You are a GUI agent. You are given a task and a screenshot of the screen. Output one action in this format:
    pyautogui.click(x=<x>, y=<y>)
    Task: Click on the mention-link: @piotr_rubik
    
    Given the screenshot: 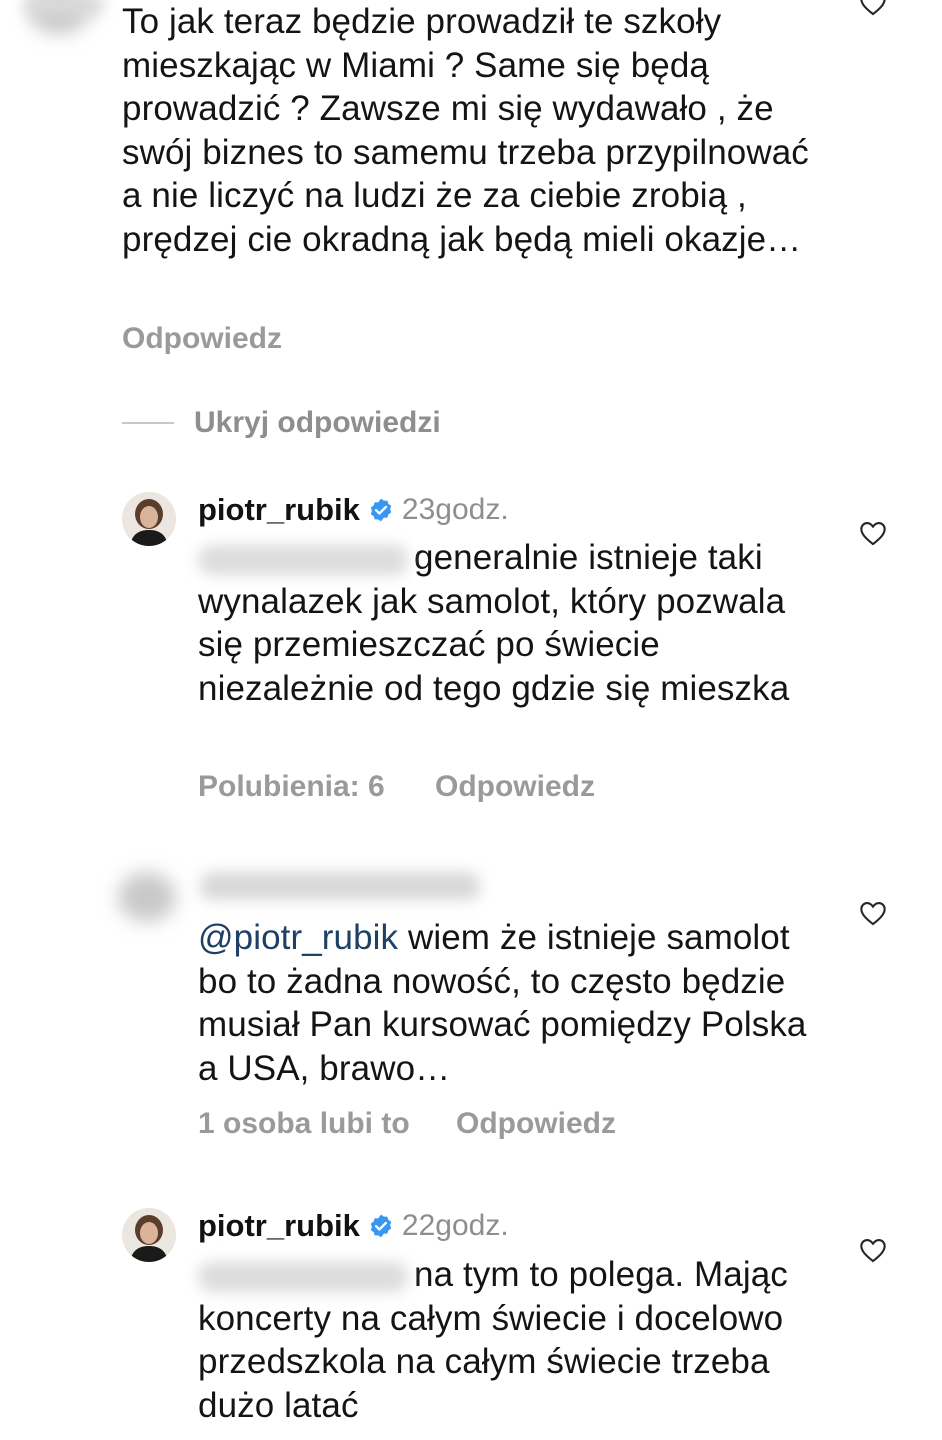 What is the action you would take?
    pyautogui.click(x=298, y=937)
    